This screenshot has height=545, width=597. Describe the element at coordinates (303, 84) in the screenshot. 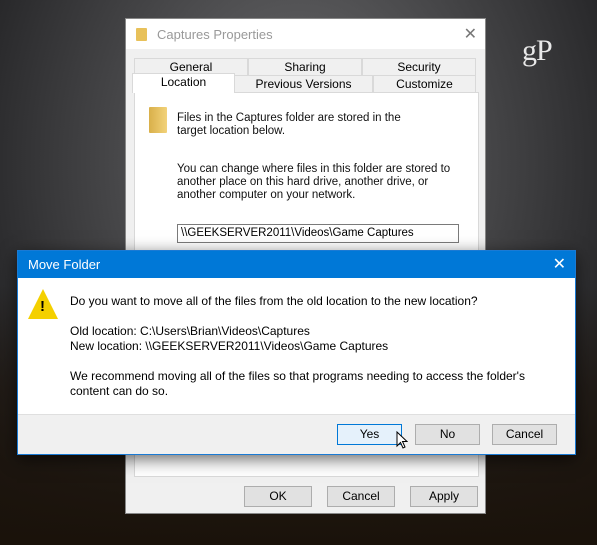

I see `tab-previous-versions: Previous Versions` at that location.